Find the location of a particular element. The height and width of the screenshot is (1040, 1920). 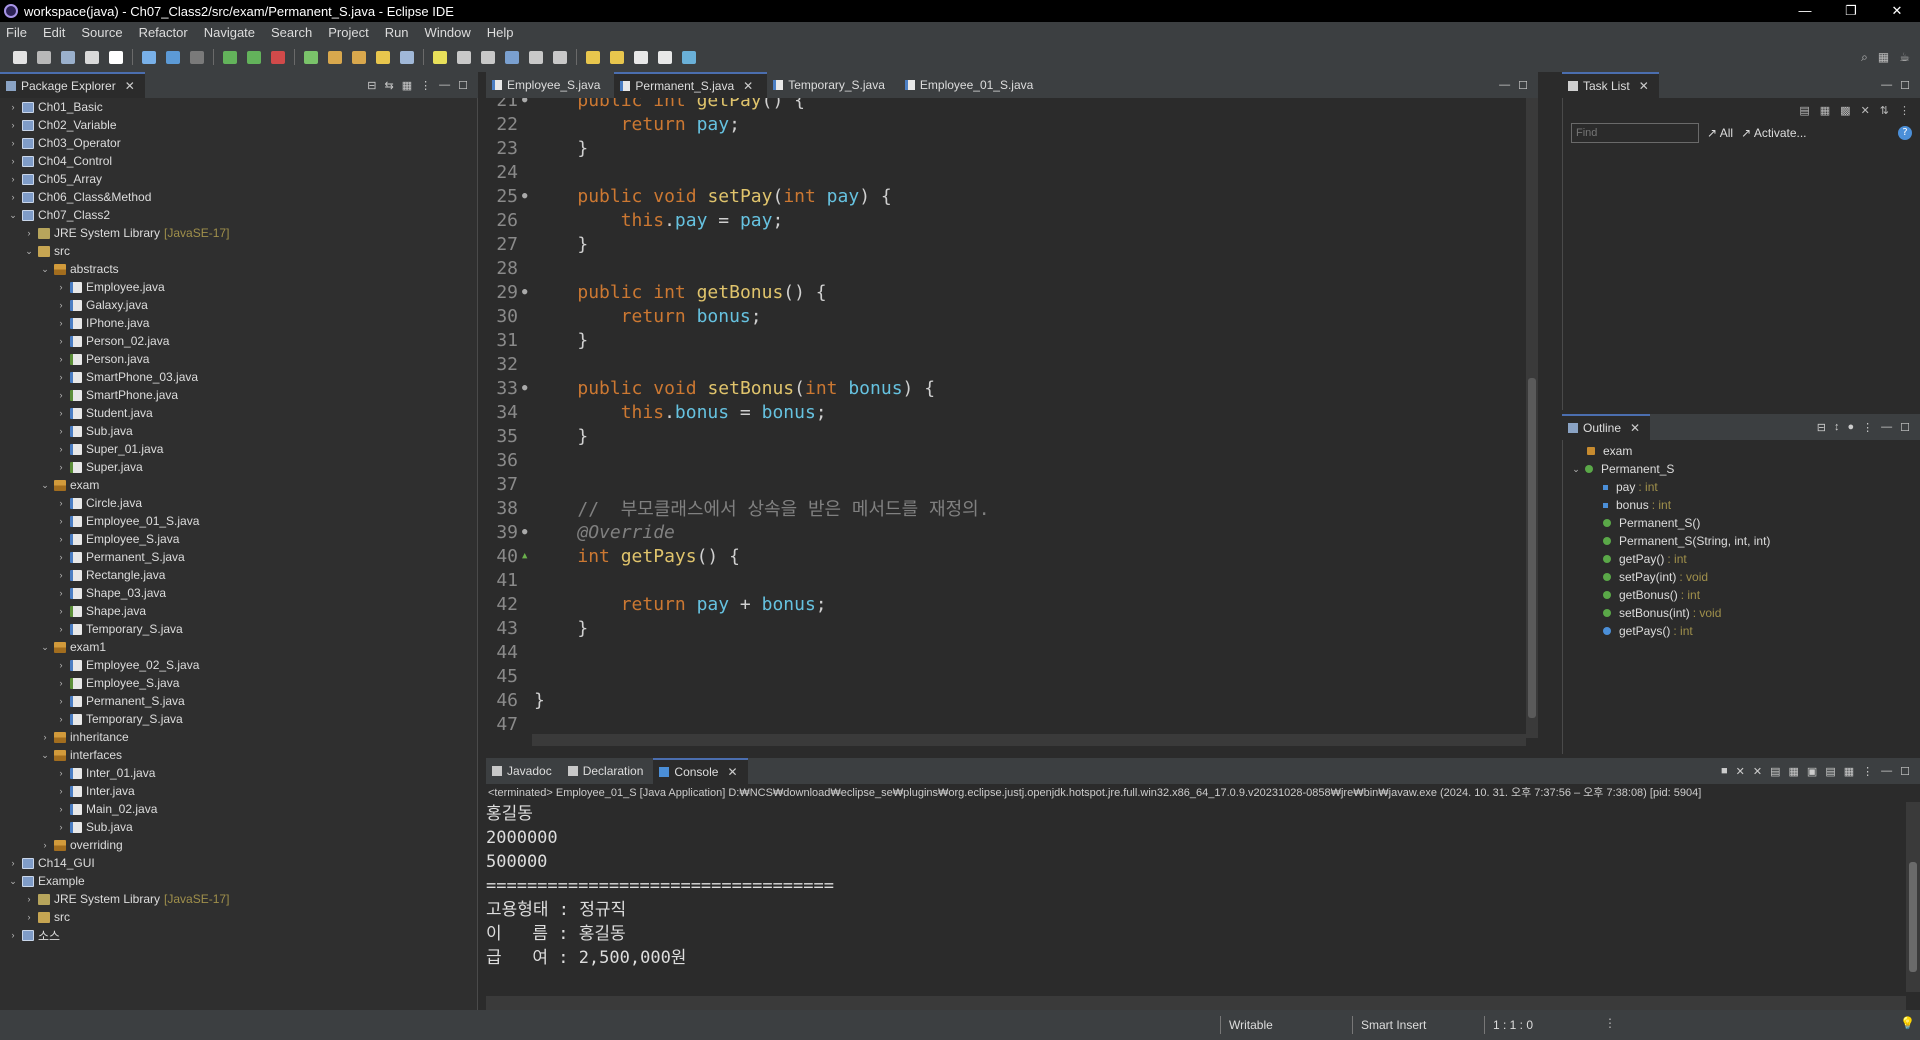

show-whitespace-icon is located at coordinates (488, 57).